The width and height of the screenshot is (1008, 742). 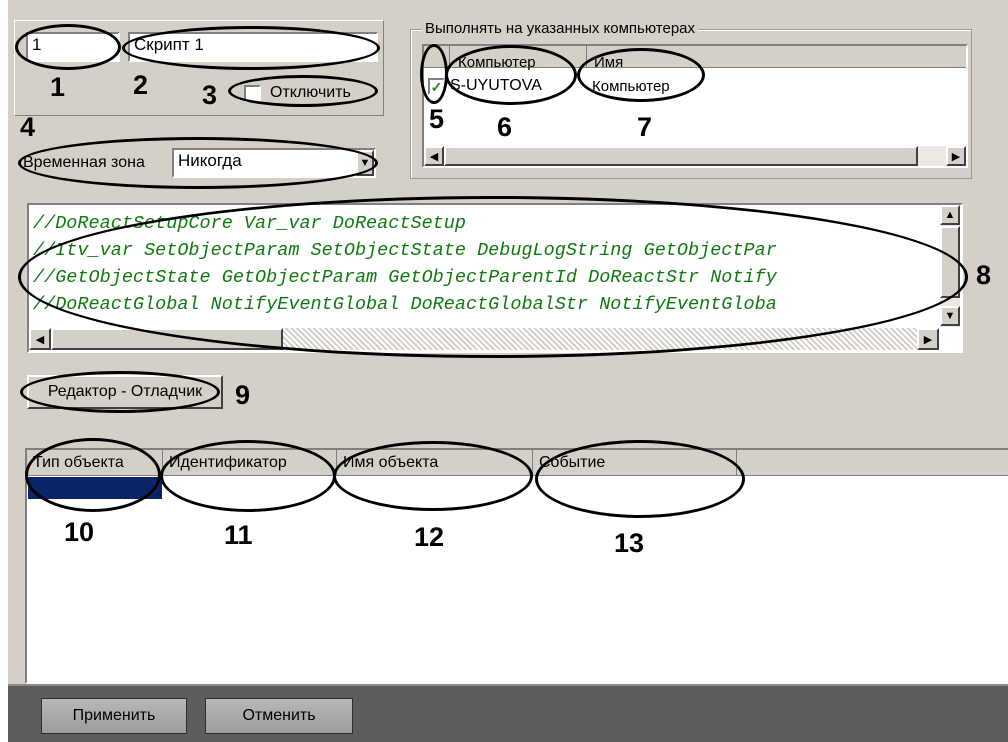 I want to click on col-divider, so click(x=586, y=57).